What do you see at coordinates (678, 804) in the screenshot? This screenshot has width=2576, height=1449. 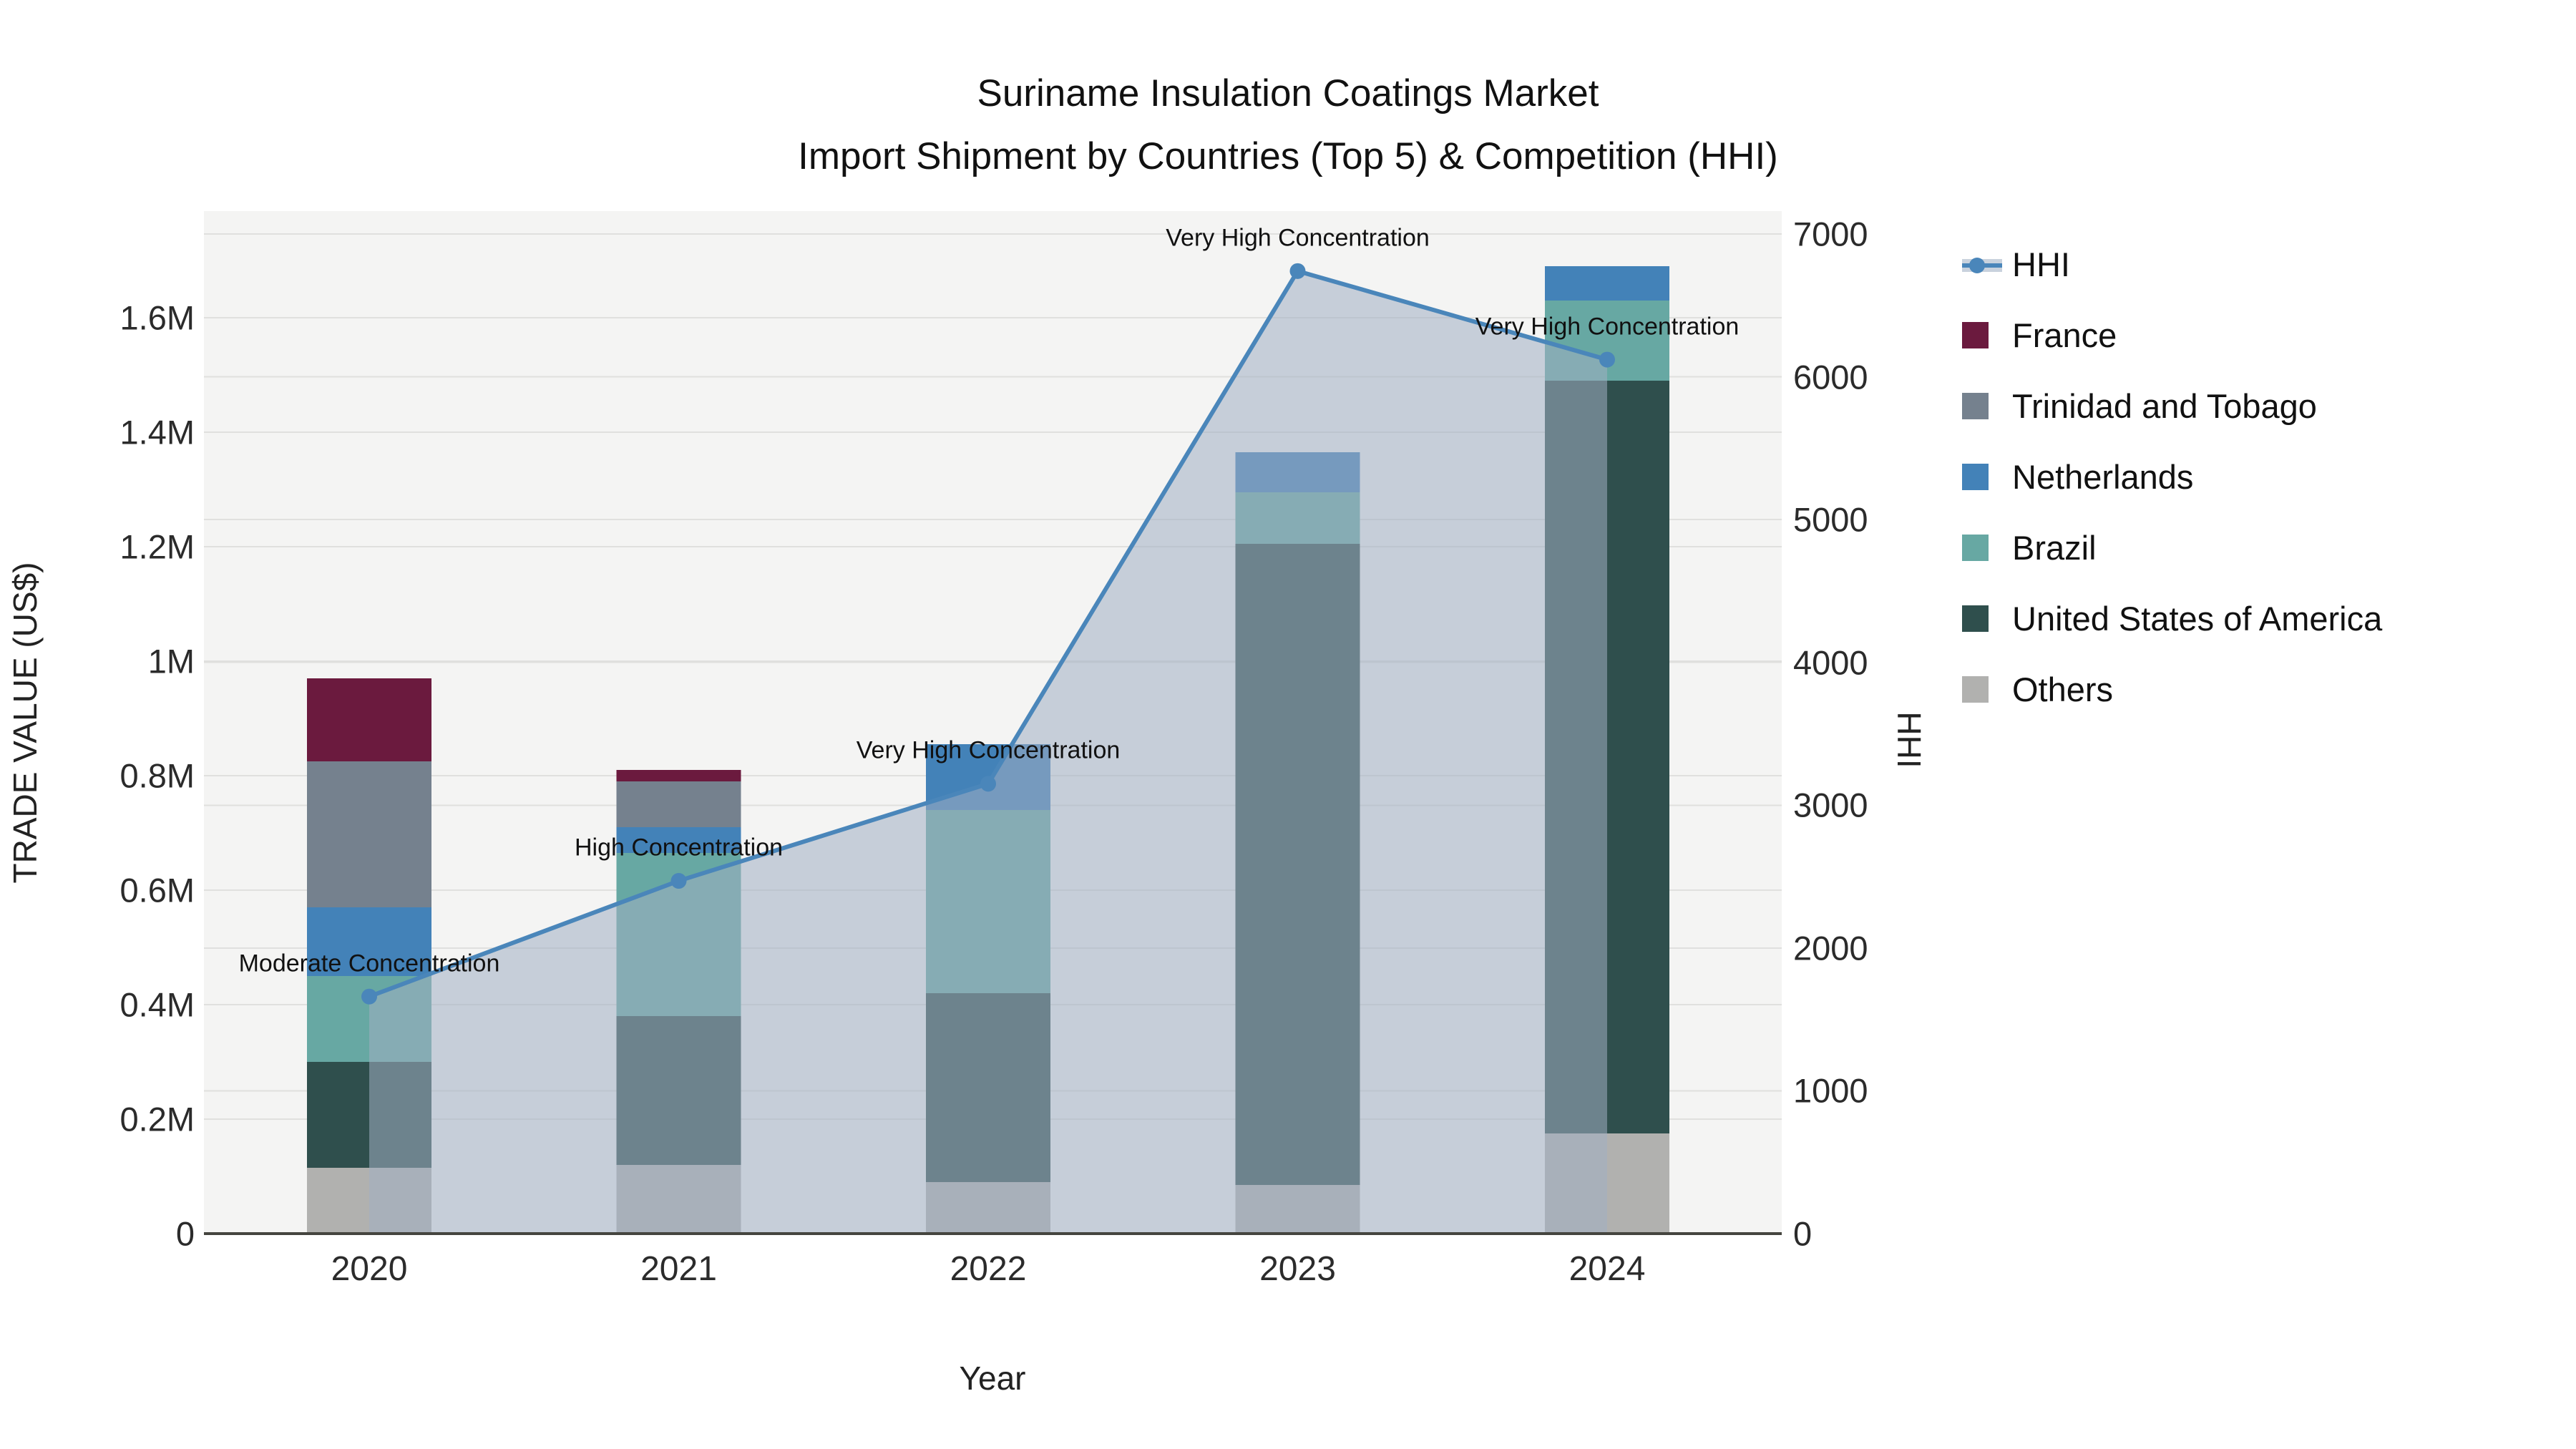 I see `bar-segment-trinidad-and-tobago-2021` at bounding box center [678, 804].